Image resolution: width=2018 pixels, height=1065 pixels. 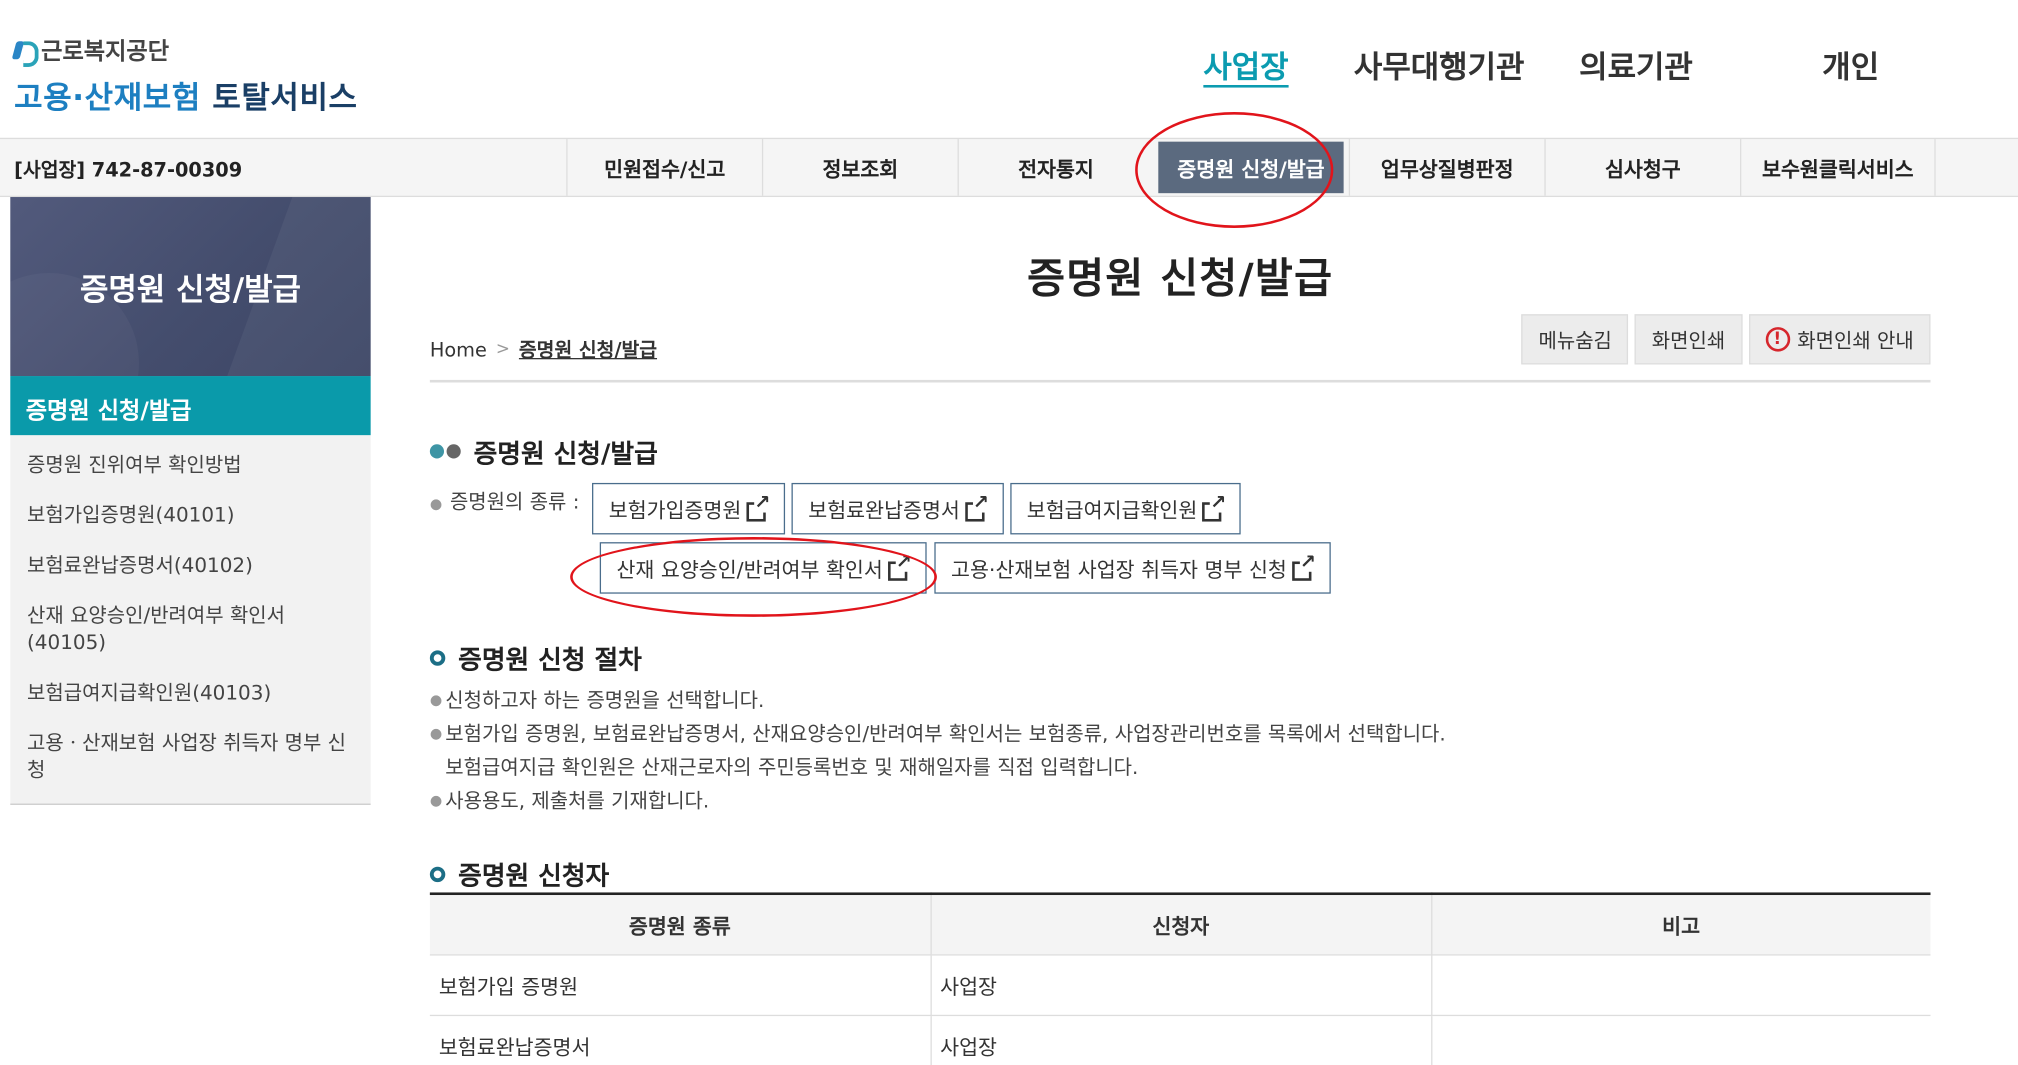 I want to click on site-header: 근로복지공단 고용·산재보험 토탈서비스 사업장 사무대행기관 의료기관 개인, so click(x=1009, y=69).